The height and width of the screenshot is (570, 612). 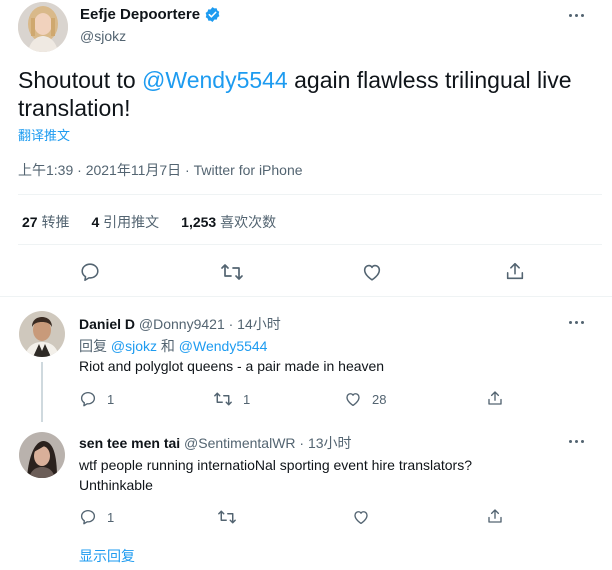 What do you see at coordinates (30, 222) in the screenshot?
I see `retweets-count: 27` at bounding box center [30, 222].